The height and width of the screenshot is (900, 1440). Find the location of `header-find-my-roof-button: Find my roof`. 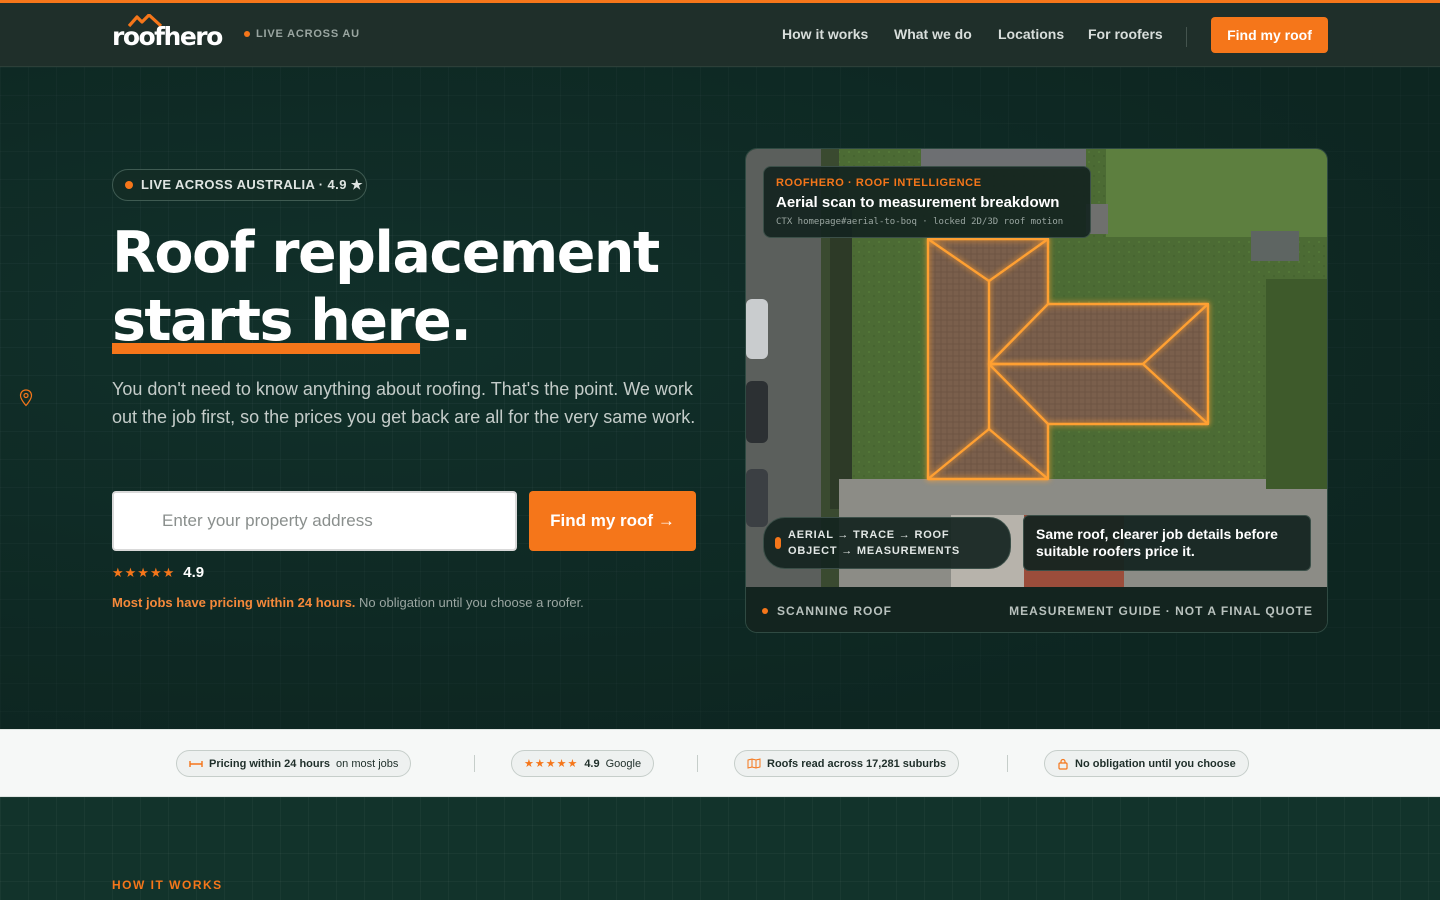

header-find-my-roof-button: Find my roof is located at coordinates (1269, 35).